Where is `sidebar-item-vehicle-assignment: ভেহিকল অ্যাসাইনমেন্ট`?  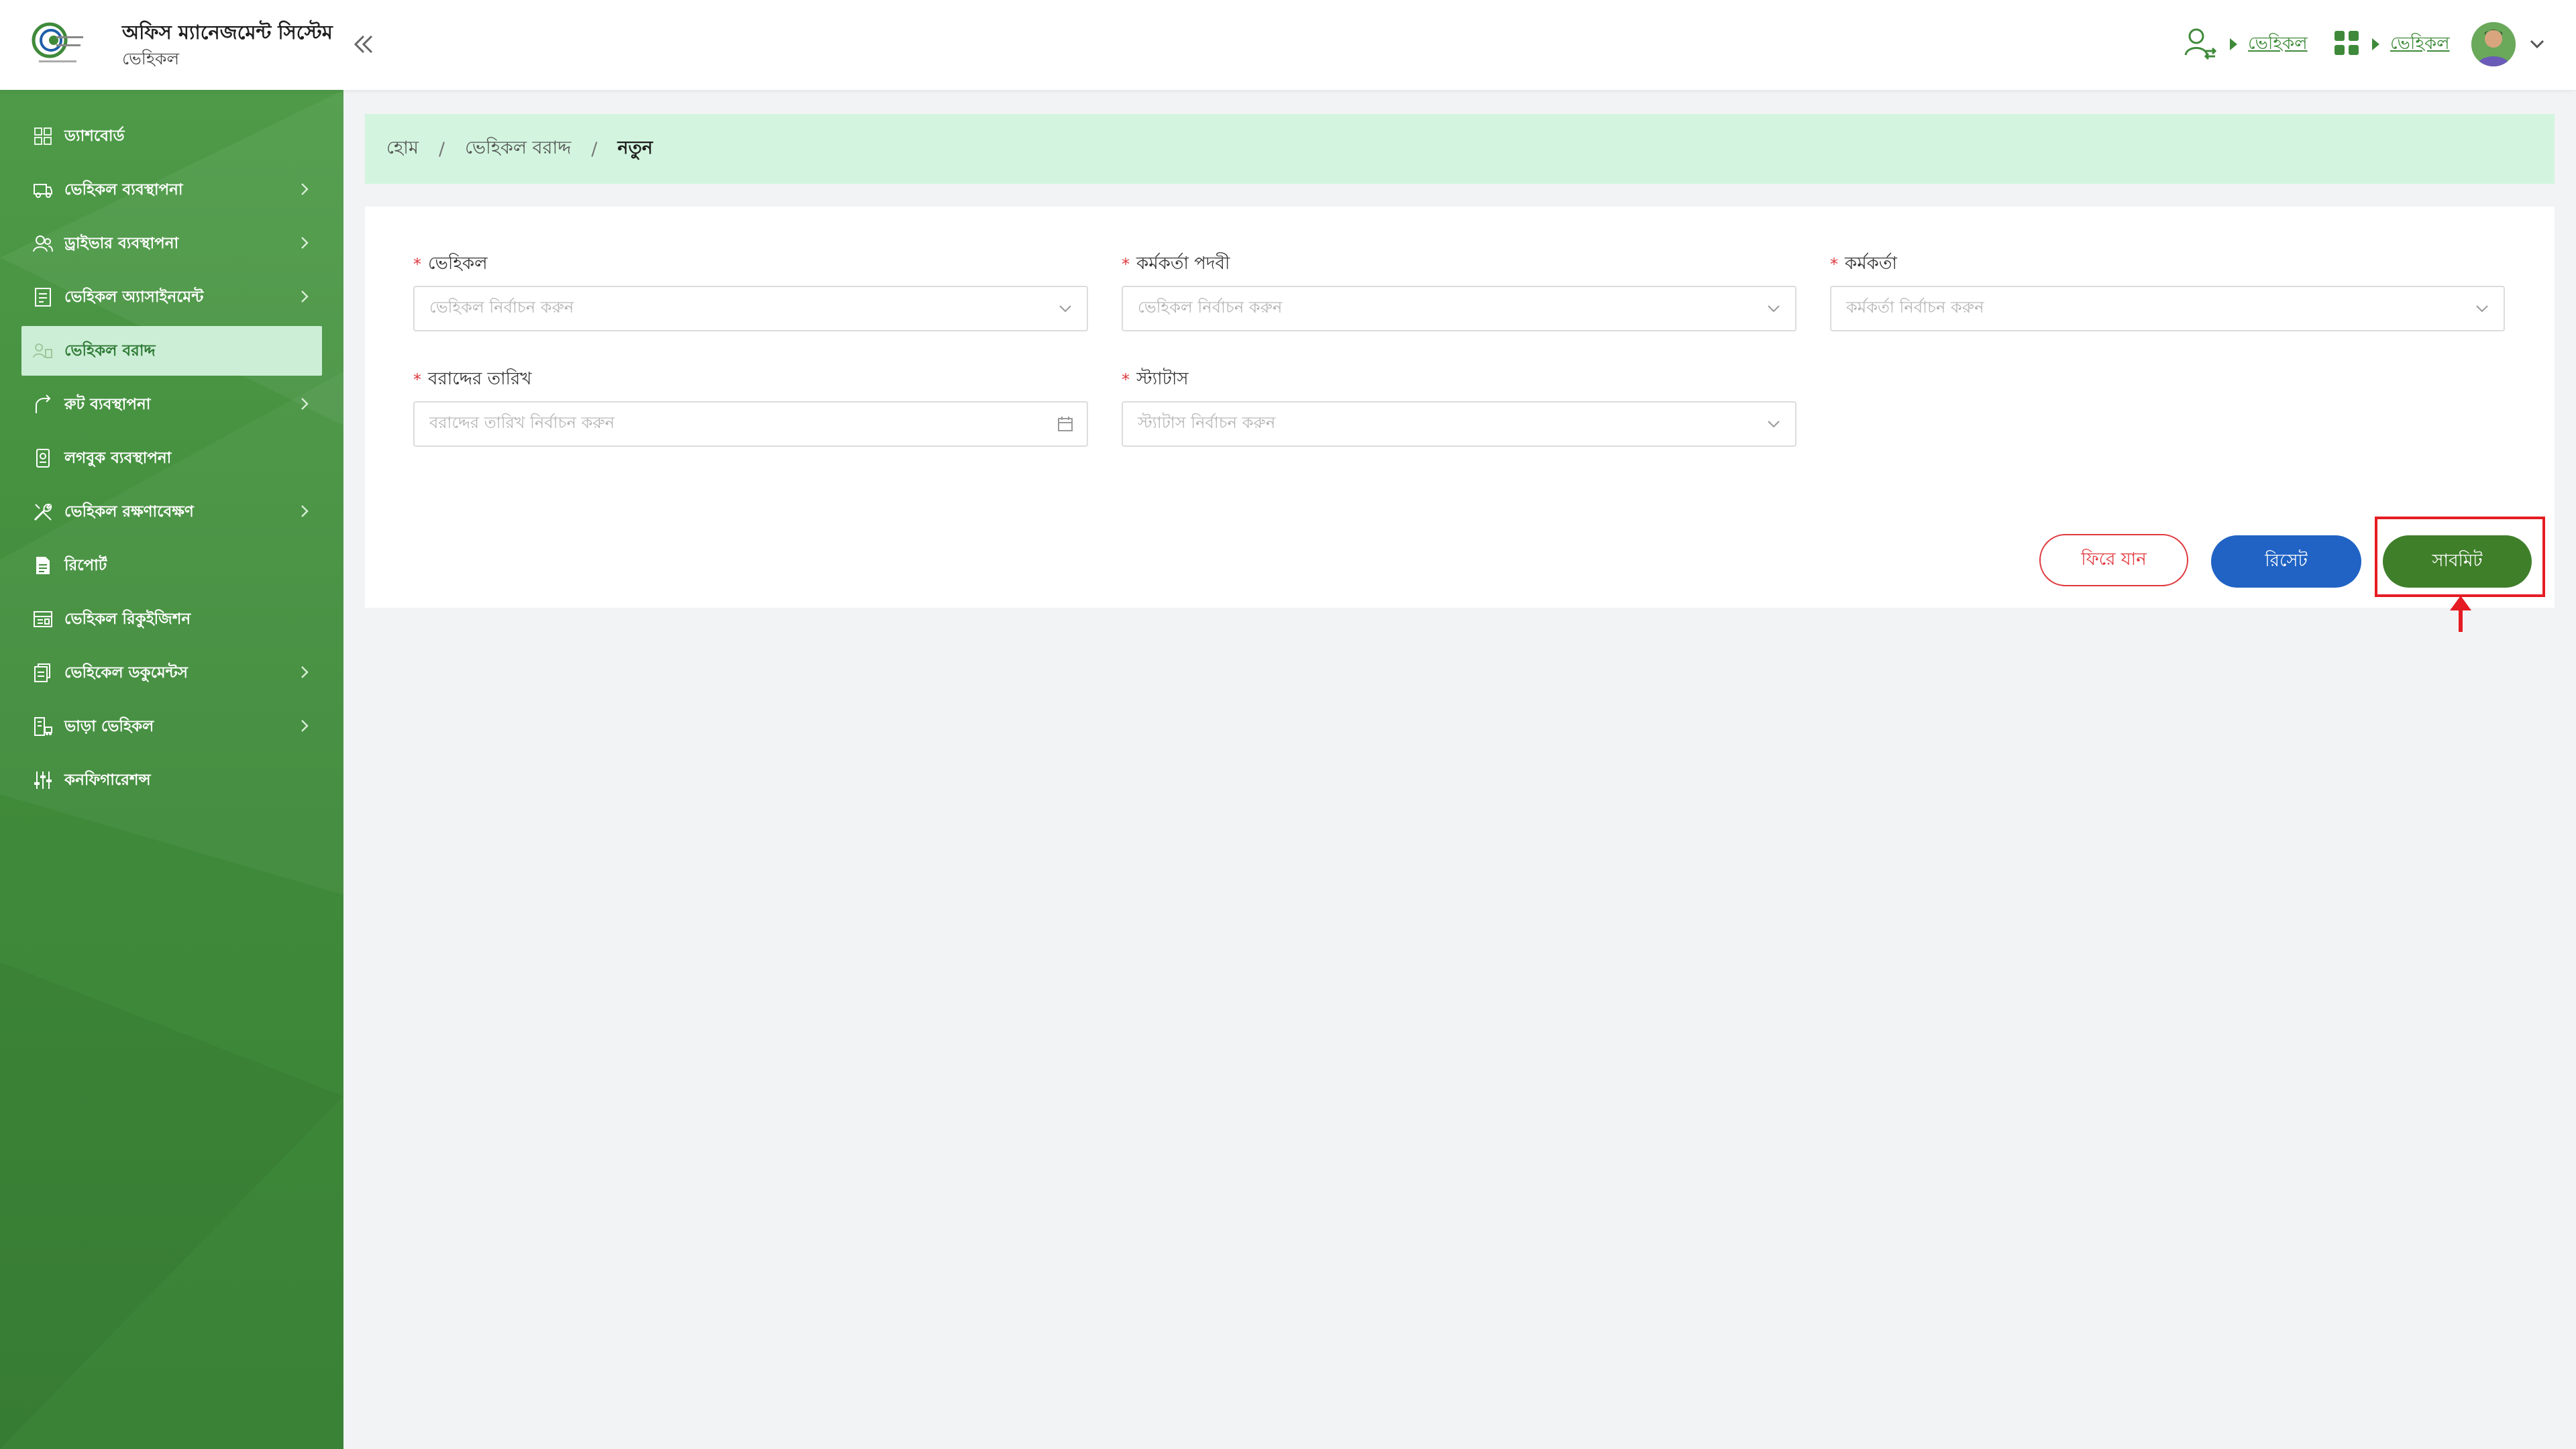
sidebar-item-vehicle-assignment: ভেহিকল অ্যাসাইনমেন্ট is located at coordinates (171, 297).